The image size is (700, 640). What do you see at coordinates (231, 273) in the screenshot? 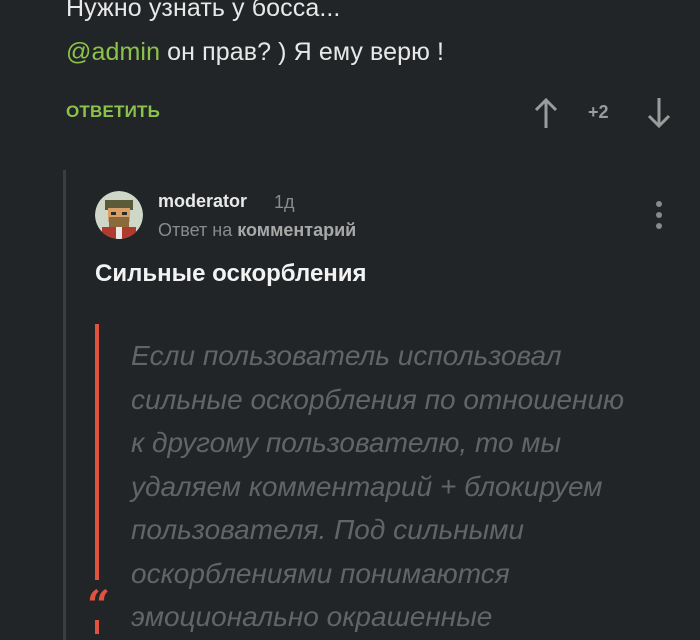
I see `comment-title: Сильные оскорбления` at bounding box center [231, 273].